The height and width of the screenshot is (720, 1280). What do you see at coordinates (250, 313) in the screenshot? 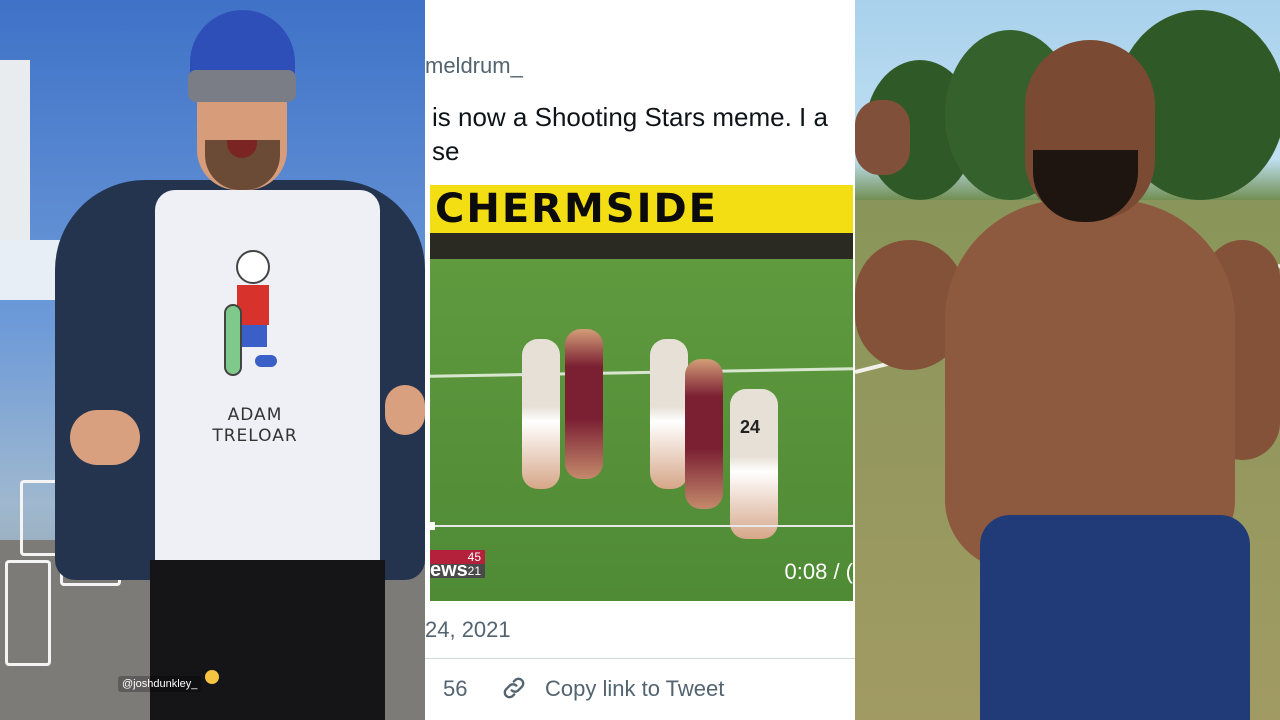
I see `cartoon-print-figure` at bounding box center [250, 313].